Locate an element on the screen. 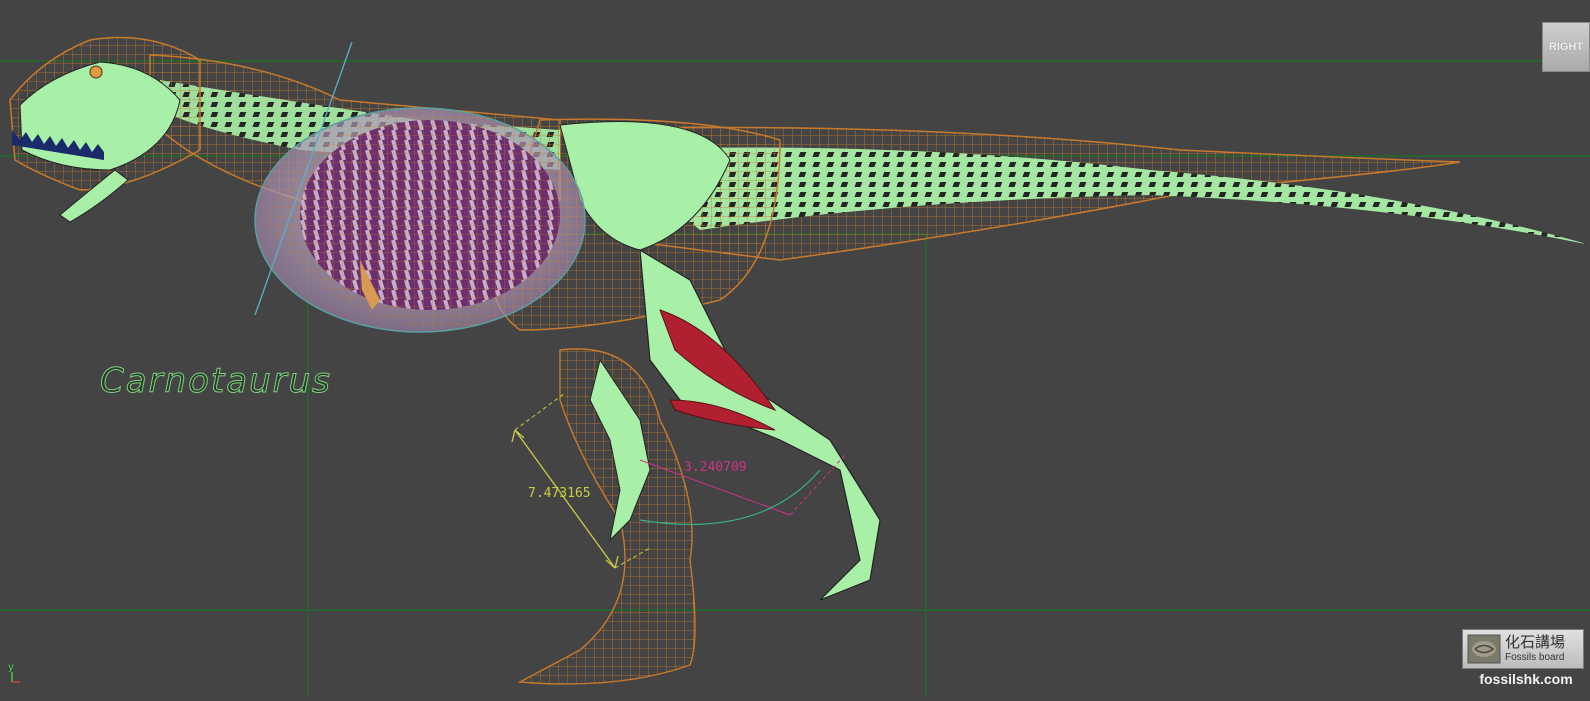 The width and height of the screenshot is (1590, 701). view-label: RIGHT is located at coordinates (1566, 47).